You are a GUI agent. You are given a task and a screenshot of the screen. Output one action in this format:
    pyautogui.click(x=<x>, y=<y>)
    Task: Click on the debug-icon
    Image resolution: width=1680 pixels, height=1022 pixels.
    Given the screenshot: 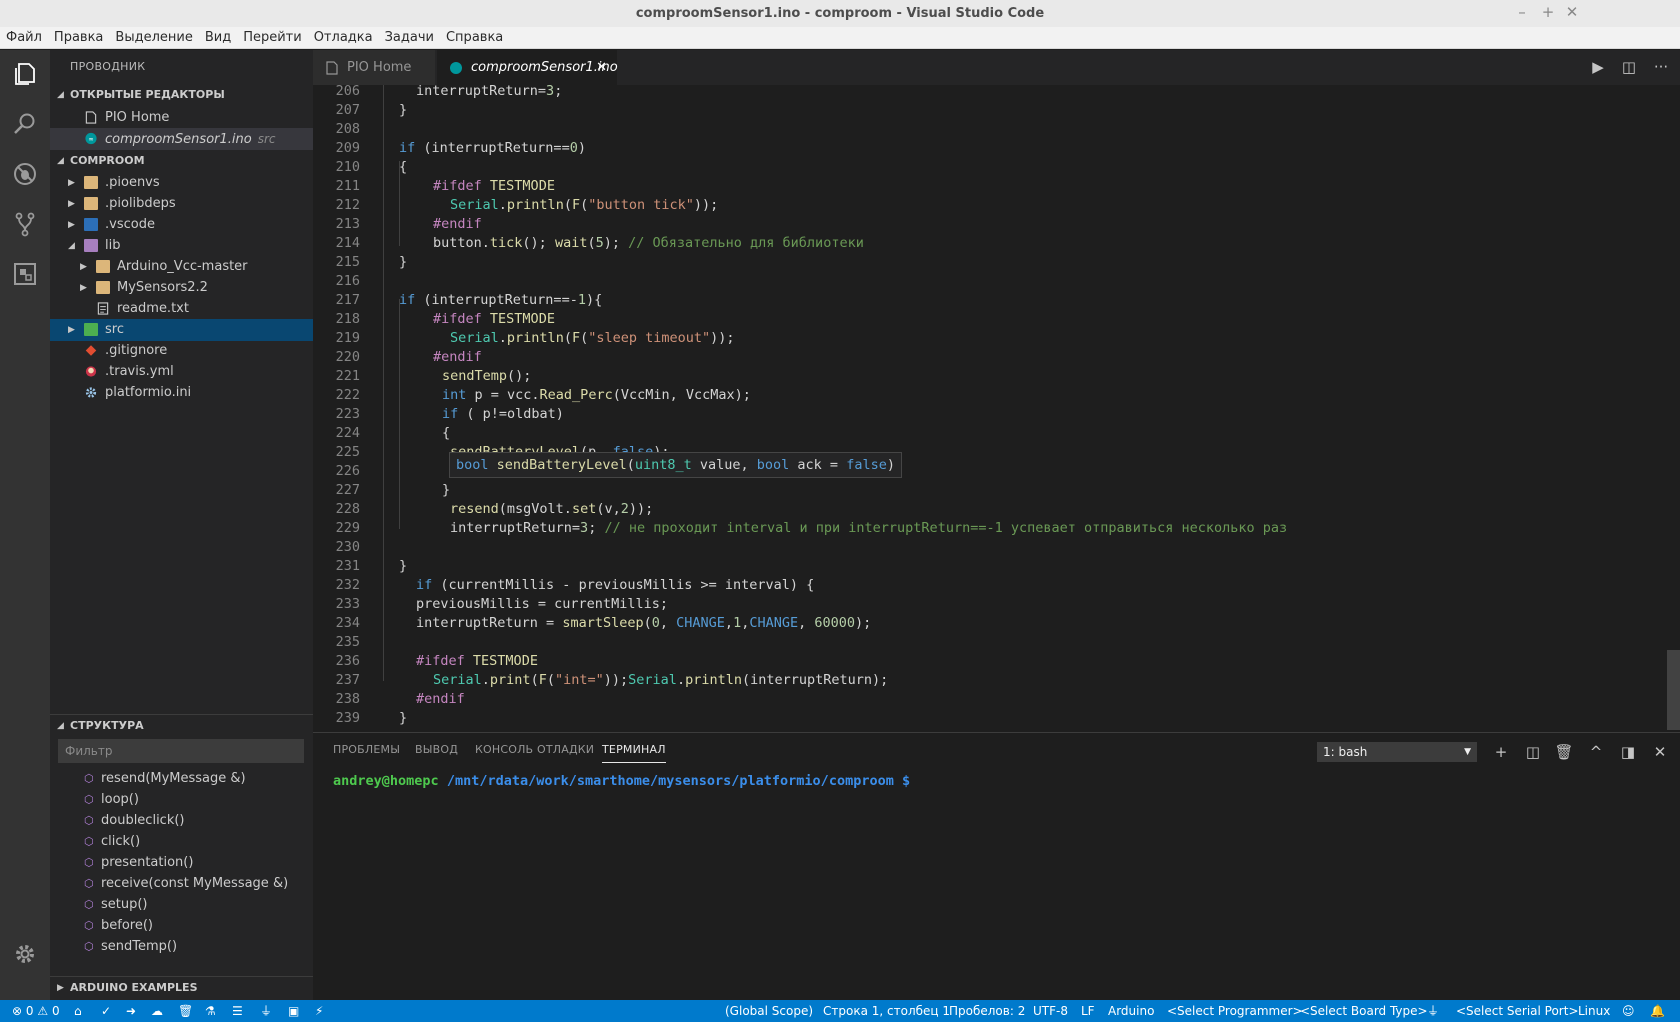 What is the action you would take?
    pyautogui.click(x=25, y=174)
    